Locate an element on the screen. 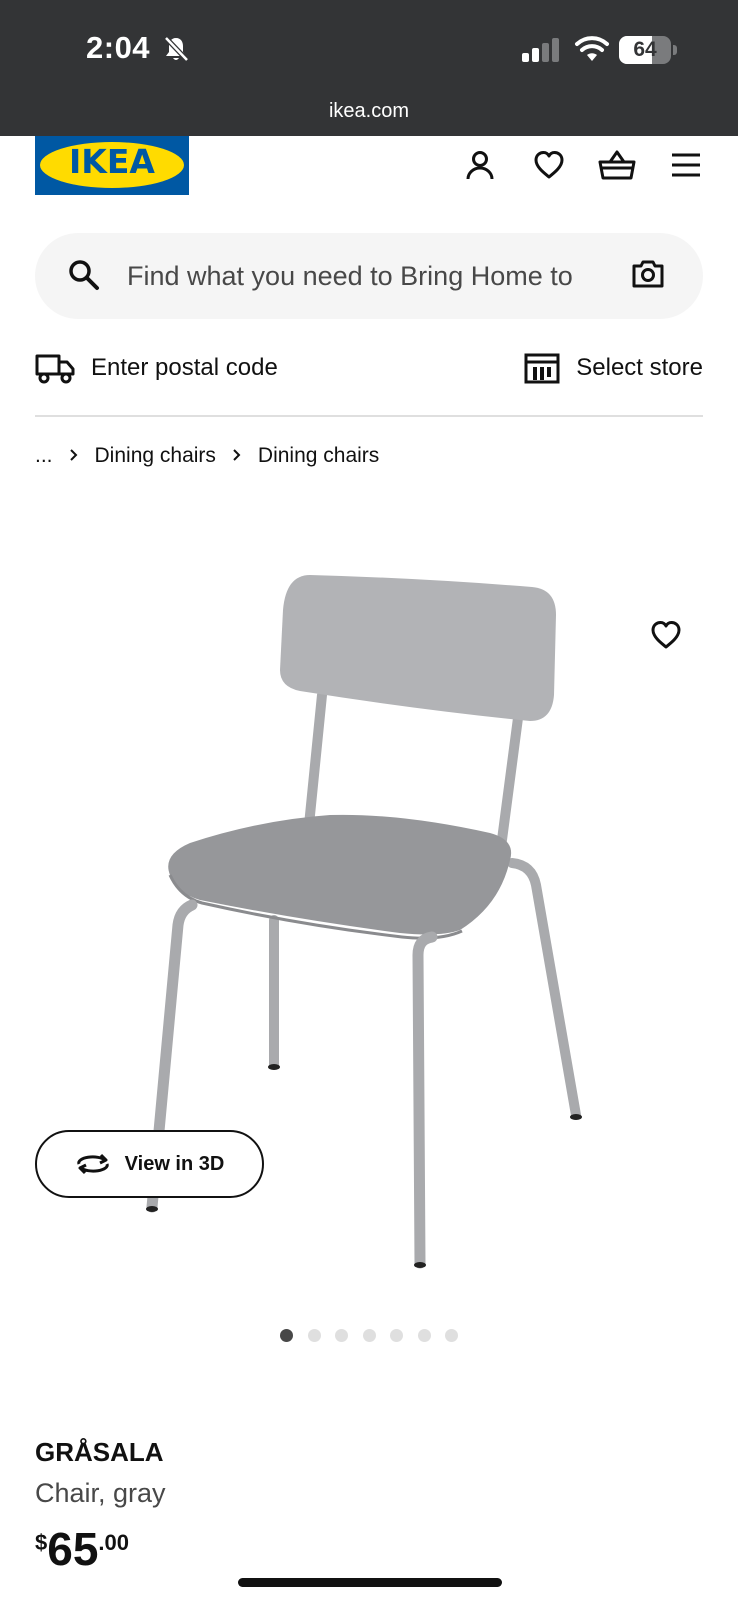 The width and height of the screenshot is (738, 1600). camera-icon is located at coordinates (648, 274).